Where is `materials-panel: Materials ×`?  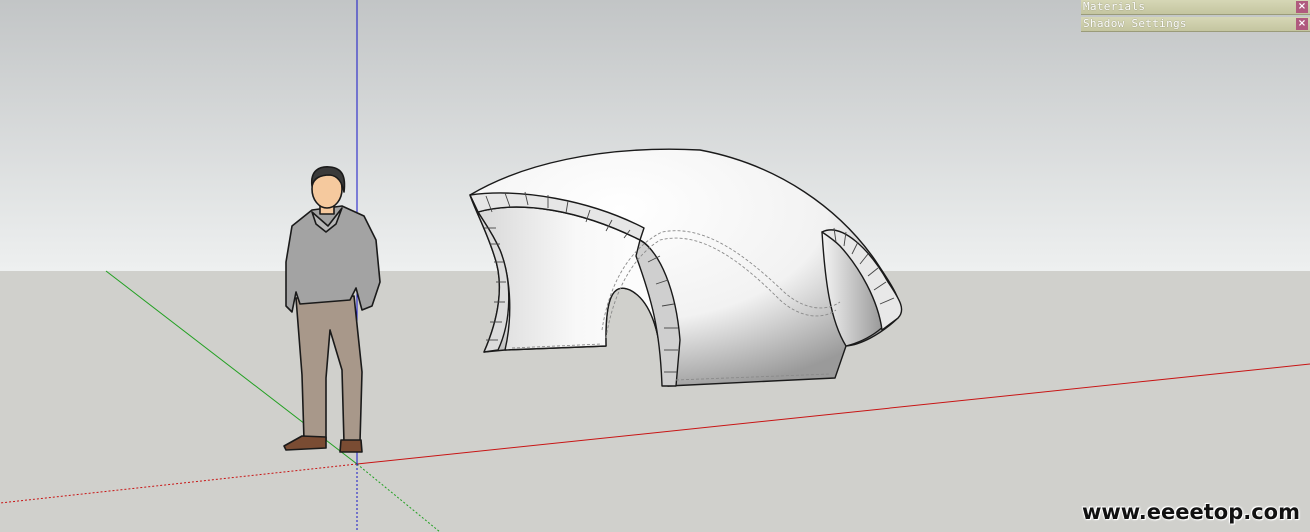
materials-panel: Materials × is located at coordinates (1195, 7).